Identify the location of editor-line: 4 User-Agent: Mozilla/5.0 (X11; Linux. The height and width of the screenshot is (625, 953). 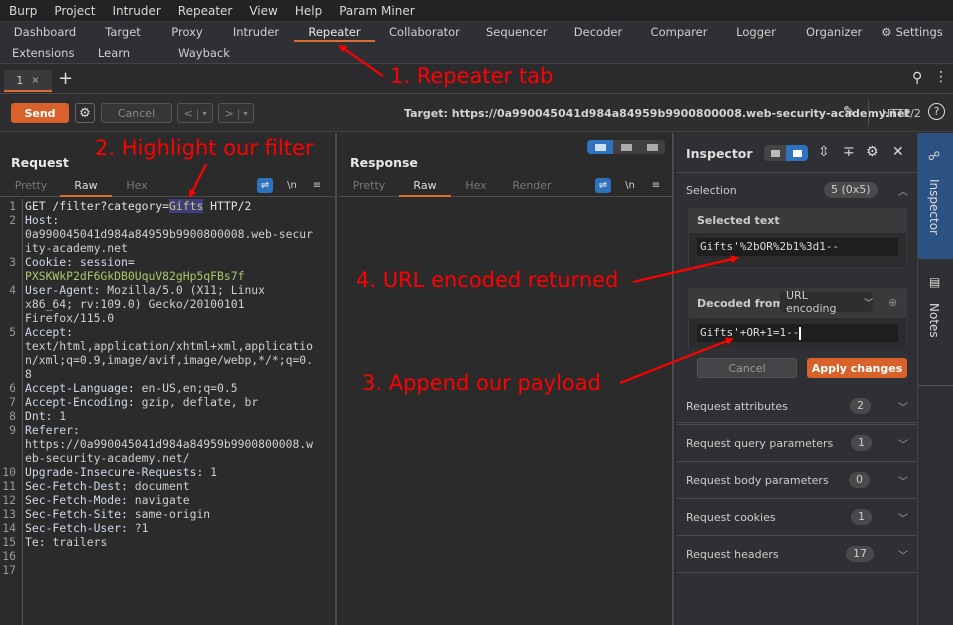
(167, 290).